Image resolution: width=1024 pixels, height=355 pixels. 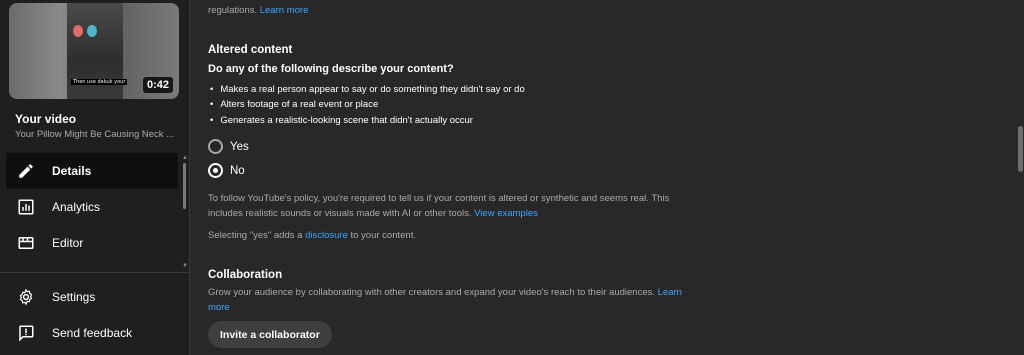 What do you see at coordinates (157, 85) in the screenshot?
I see `video-duration: 0:42` at bounding box center [157, 85].